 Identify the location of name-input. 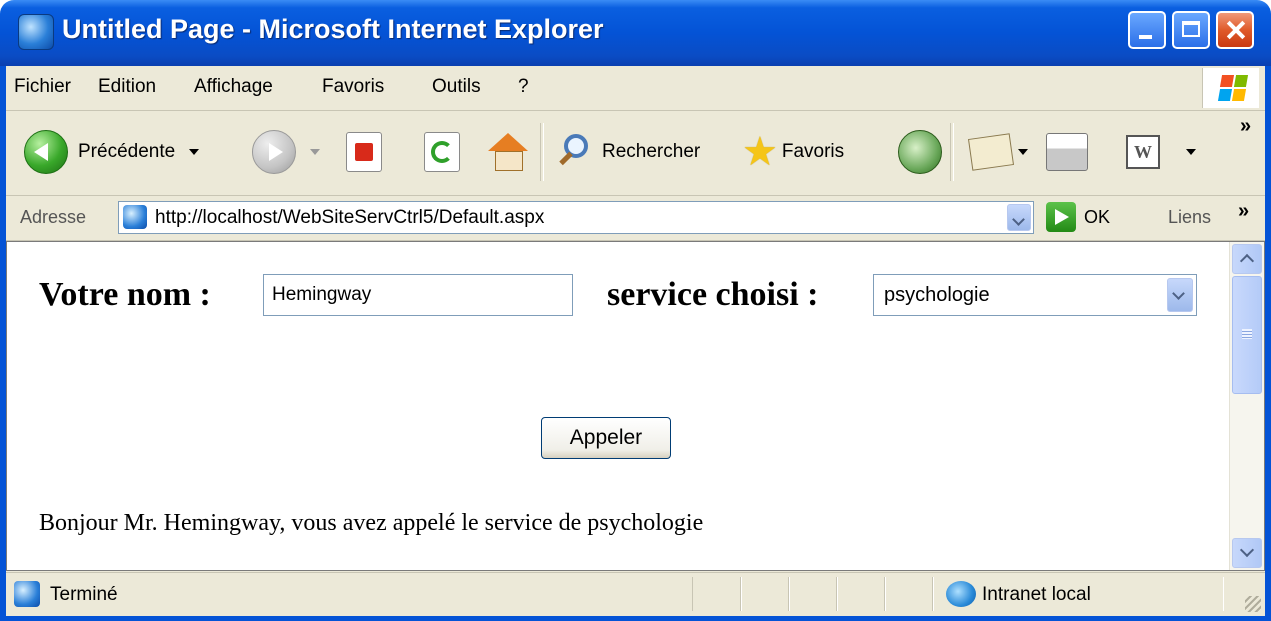
(418, 295).